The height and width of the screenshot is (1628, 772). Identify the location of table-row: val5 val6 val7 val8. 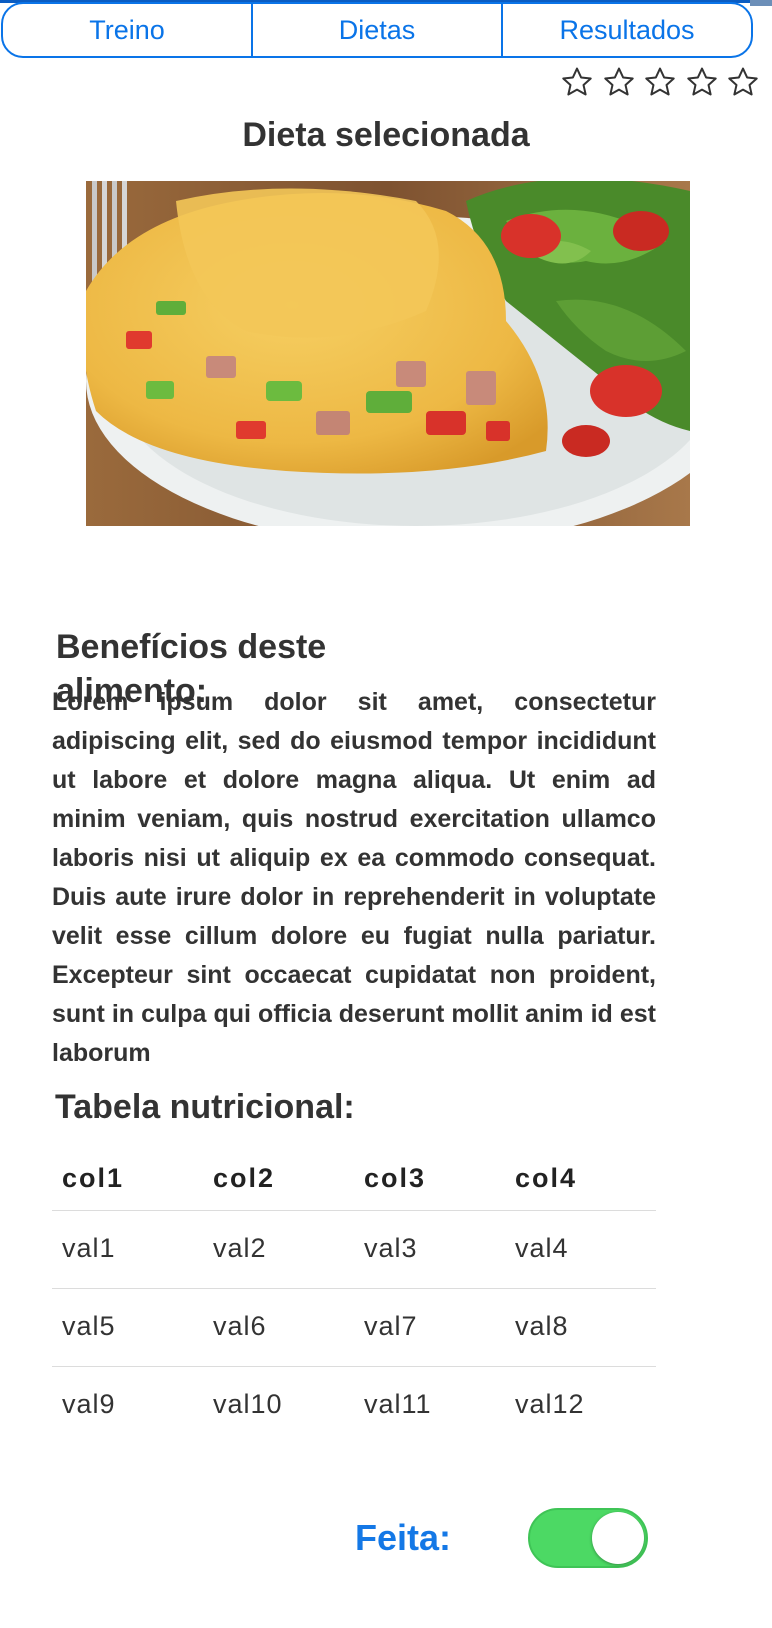
(354, 1327).